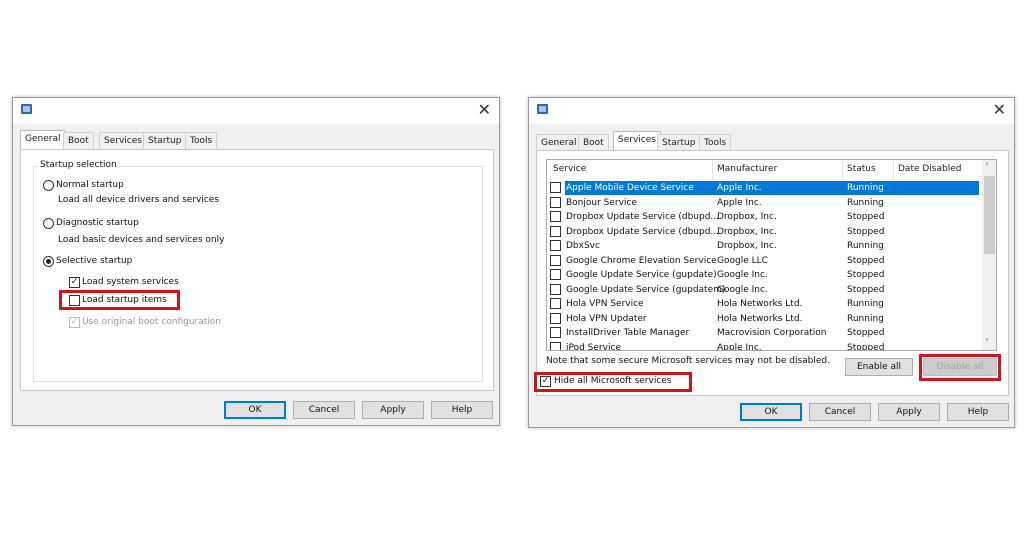 This screenshot has height=538, width=1024. What do you see at coordinates (48, 261) in the screenshot?
I see `selective-startup-radio` at bounding box center [48, 261].